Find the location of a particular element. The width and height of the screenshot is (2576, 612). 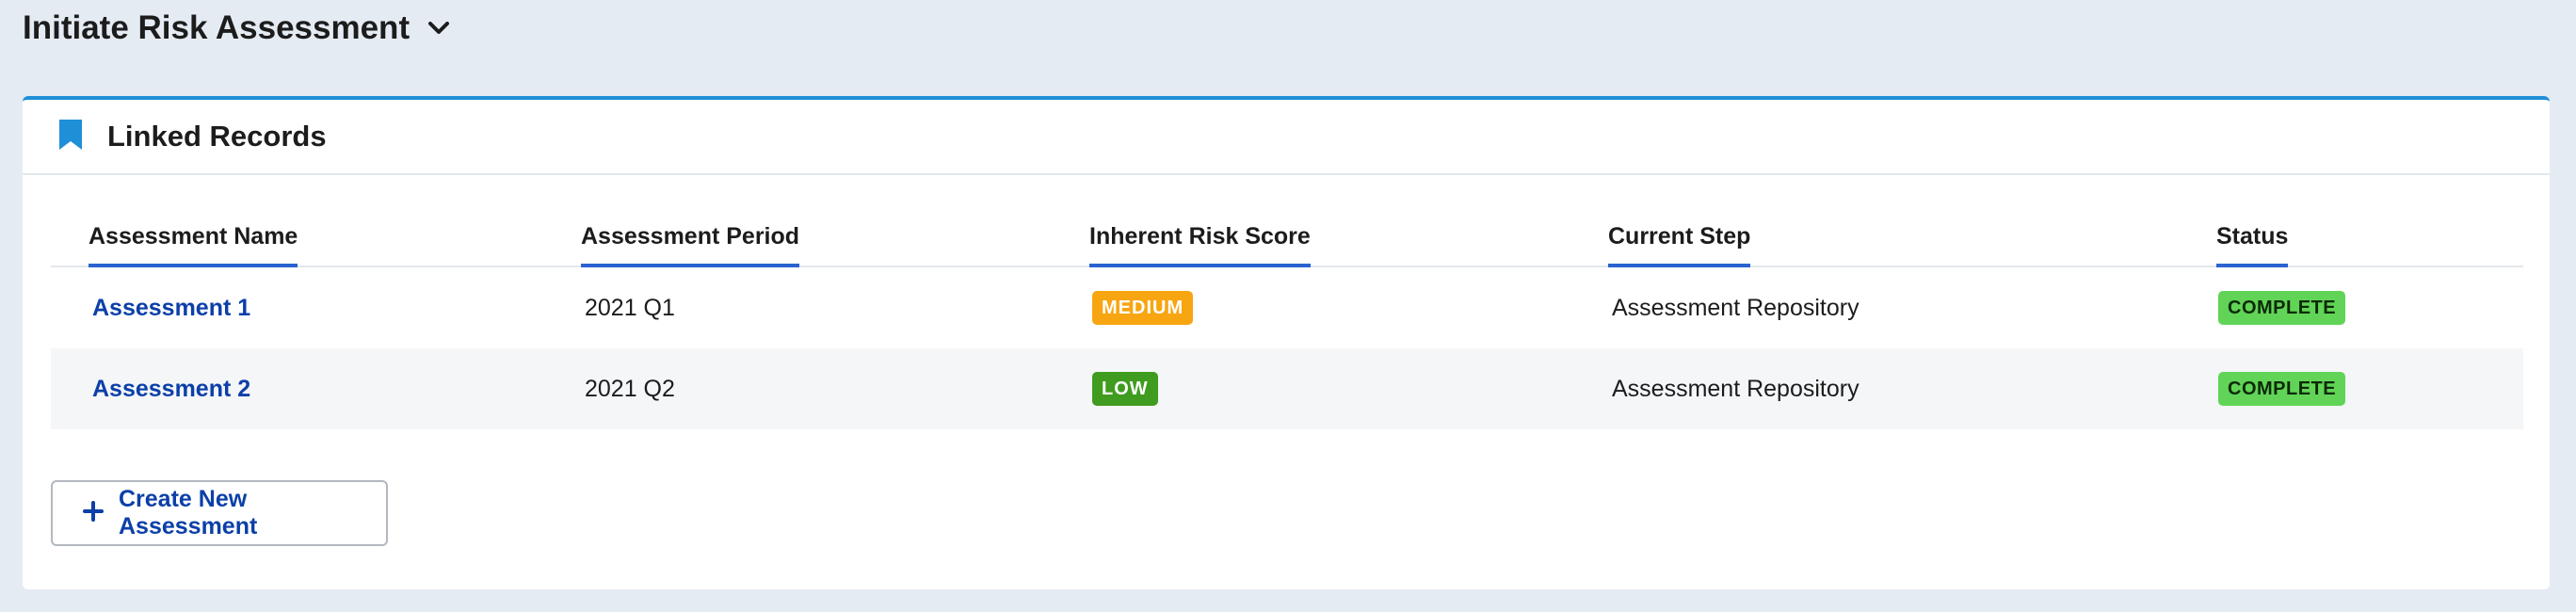

page-header: Initiate Risk Assessment is located at coordinates (237, 28).